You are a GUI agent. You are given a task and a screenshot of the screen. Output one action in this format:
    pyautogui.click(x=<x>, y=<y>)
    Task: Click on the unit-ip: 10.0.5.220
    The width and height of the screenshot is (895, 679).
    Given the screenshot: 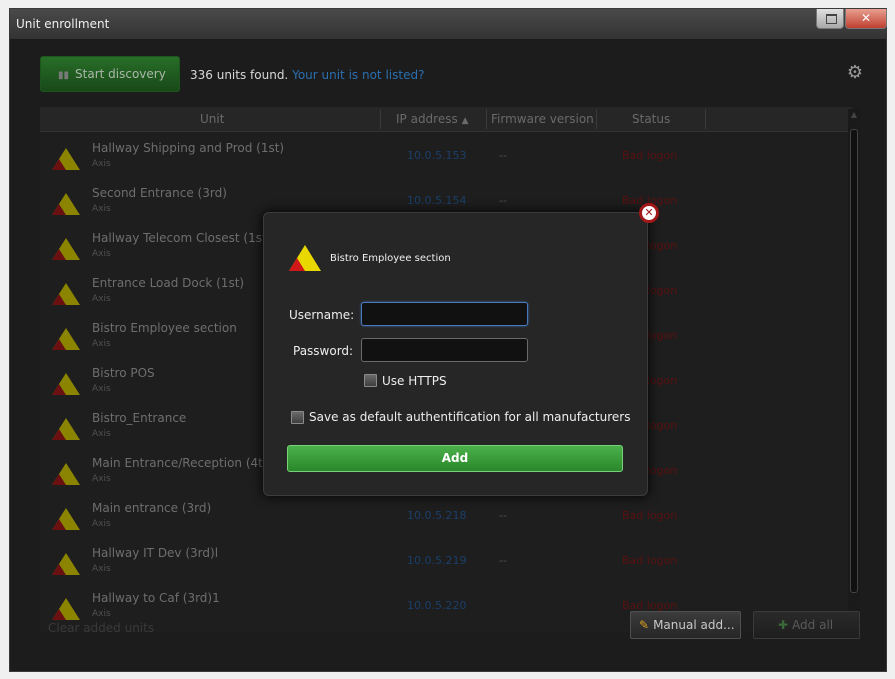 What is the action you would take?
    pyautogui.click(x=437, y=605)
    